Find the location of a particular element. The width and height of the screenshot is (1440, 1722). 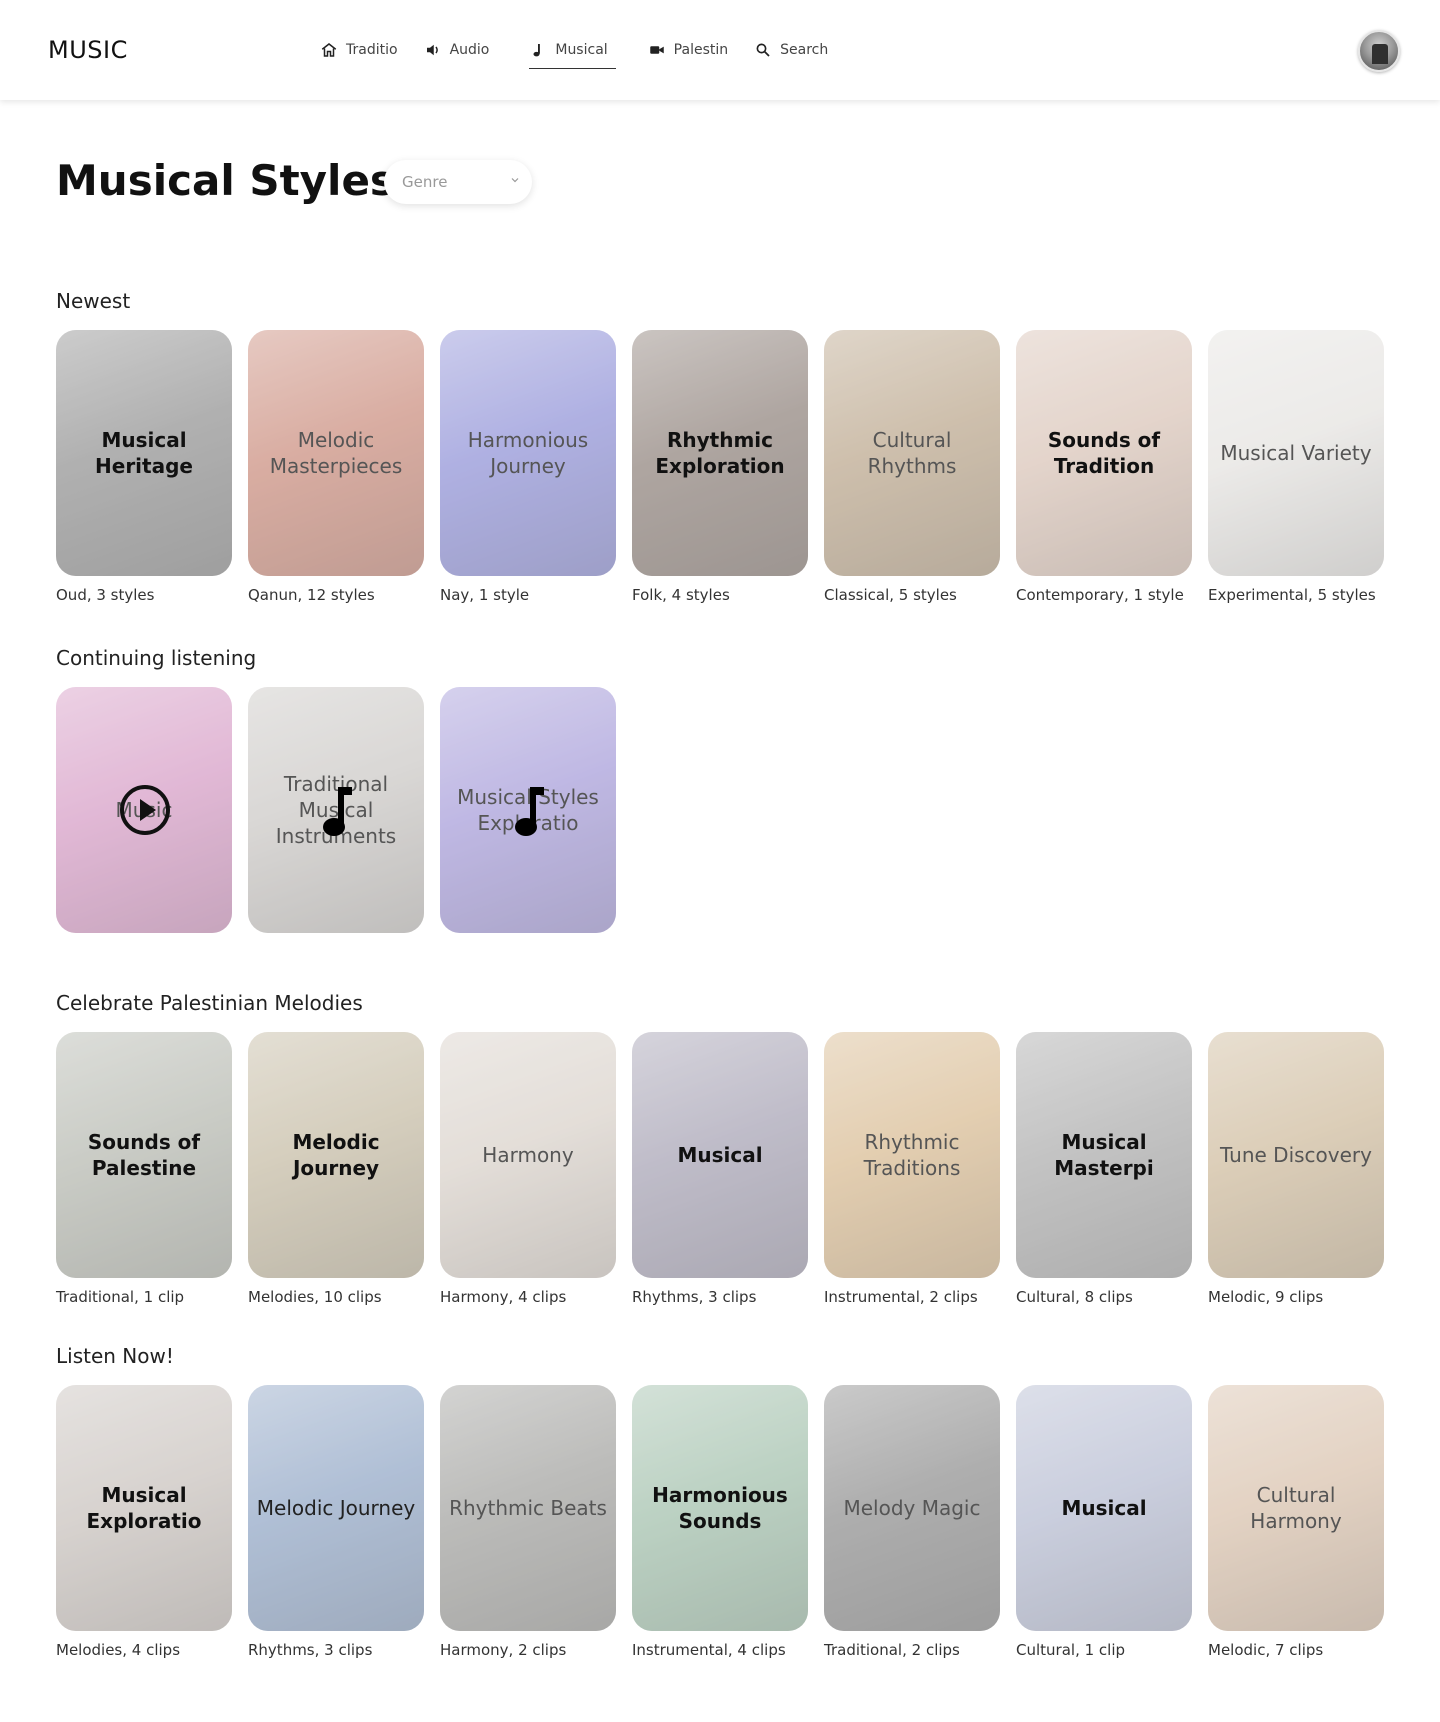

card-thumbnail: Tune Discovery is located at coordinates (1296, 1155).